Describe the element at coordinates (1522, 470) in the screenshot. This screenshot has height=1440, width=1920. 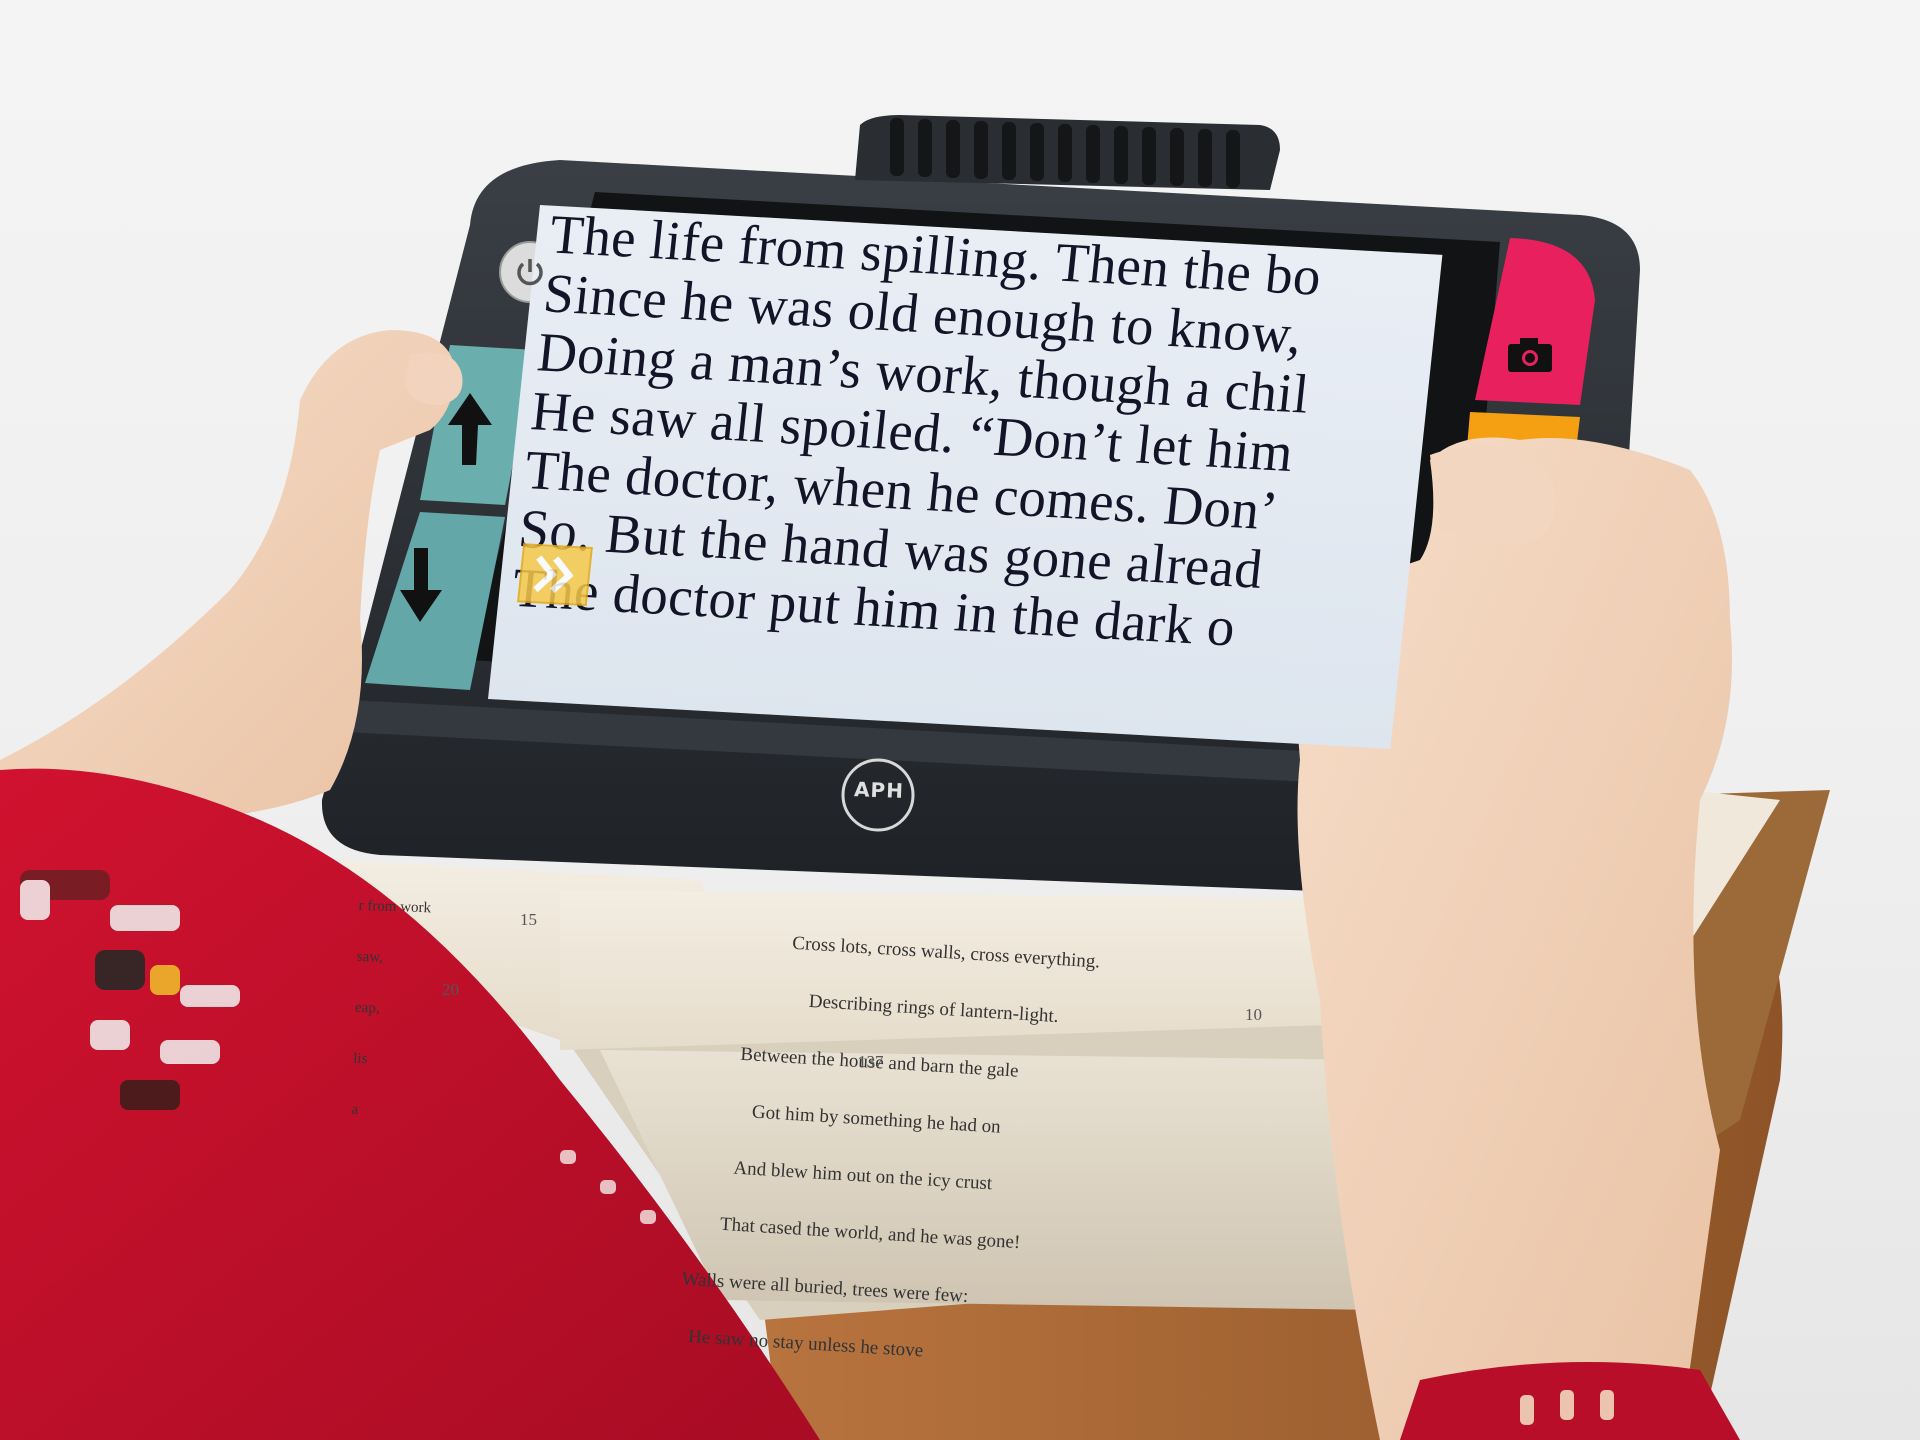
I see `orange-mode-button` at that location.